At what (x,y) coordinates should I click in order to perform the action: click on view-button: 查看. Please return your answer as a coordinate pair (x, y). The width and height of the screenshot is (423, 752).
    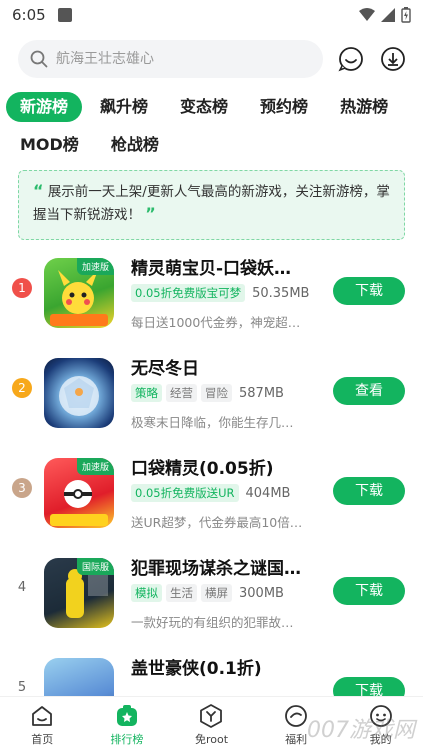
    Looking at the image, I should click on (369, 391).